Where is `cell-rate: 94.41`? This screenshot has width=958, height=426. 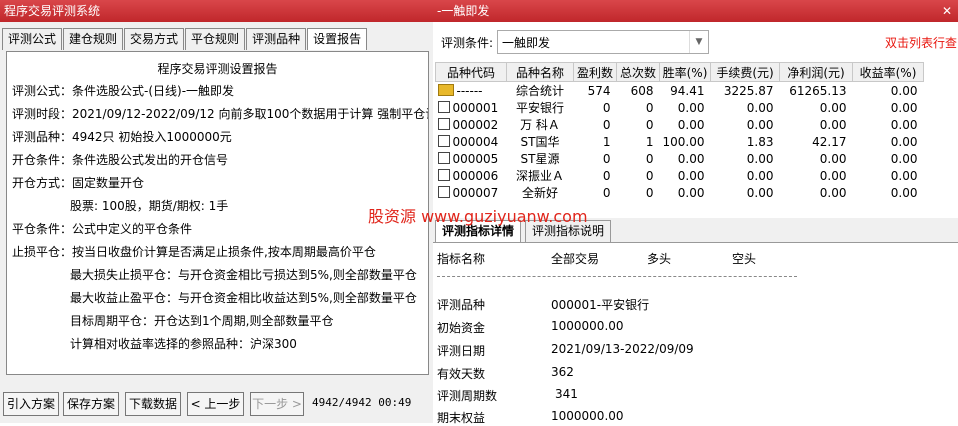 cell-rate: 94.41 is located at coordinates (687, 90).